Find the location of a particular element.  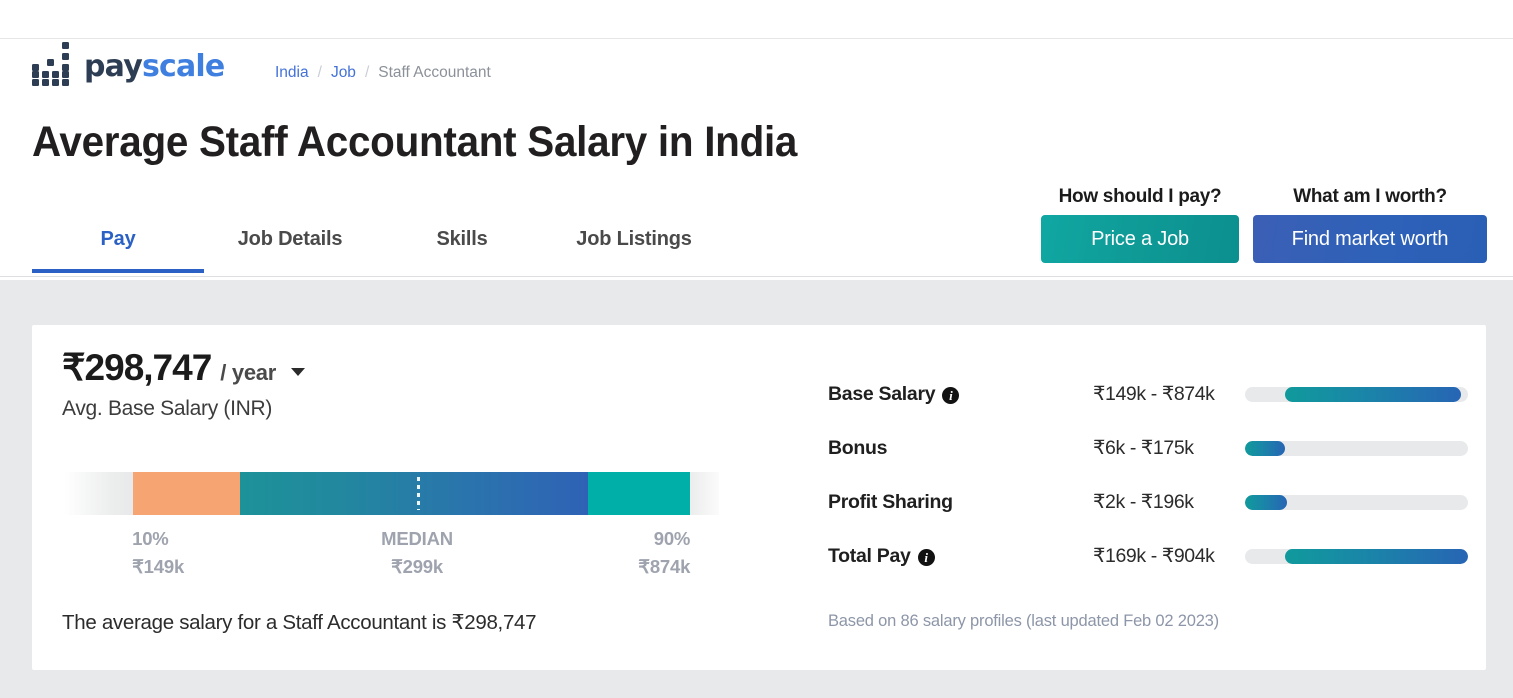

range-label-low-percentile: 10% is located at coordinates (150, 538).